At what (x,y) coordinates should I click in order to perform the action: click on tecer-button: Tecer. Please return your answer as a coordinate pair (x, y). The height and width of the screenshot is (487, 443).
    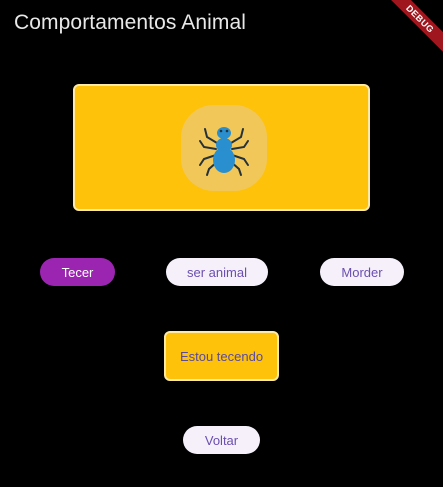
    Looking at the image, I should click on (77, 272).